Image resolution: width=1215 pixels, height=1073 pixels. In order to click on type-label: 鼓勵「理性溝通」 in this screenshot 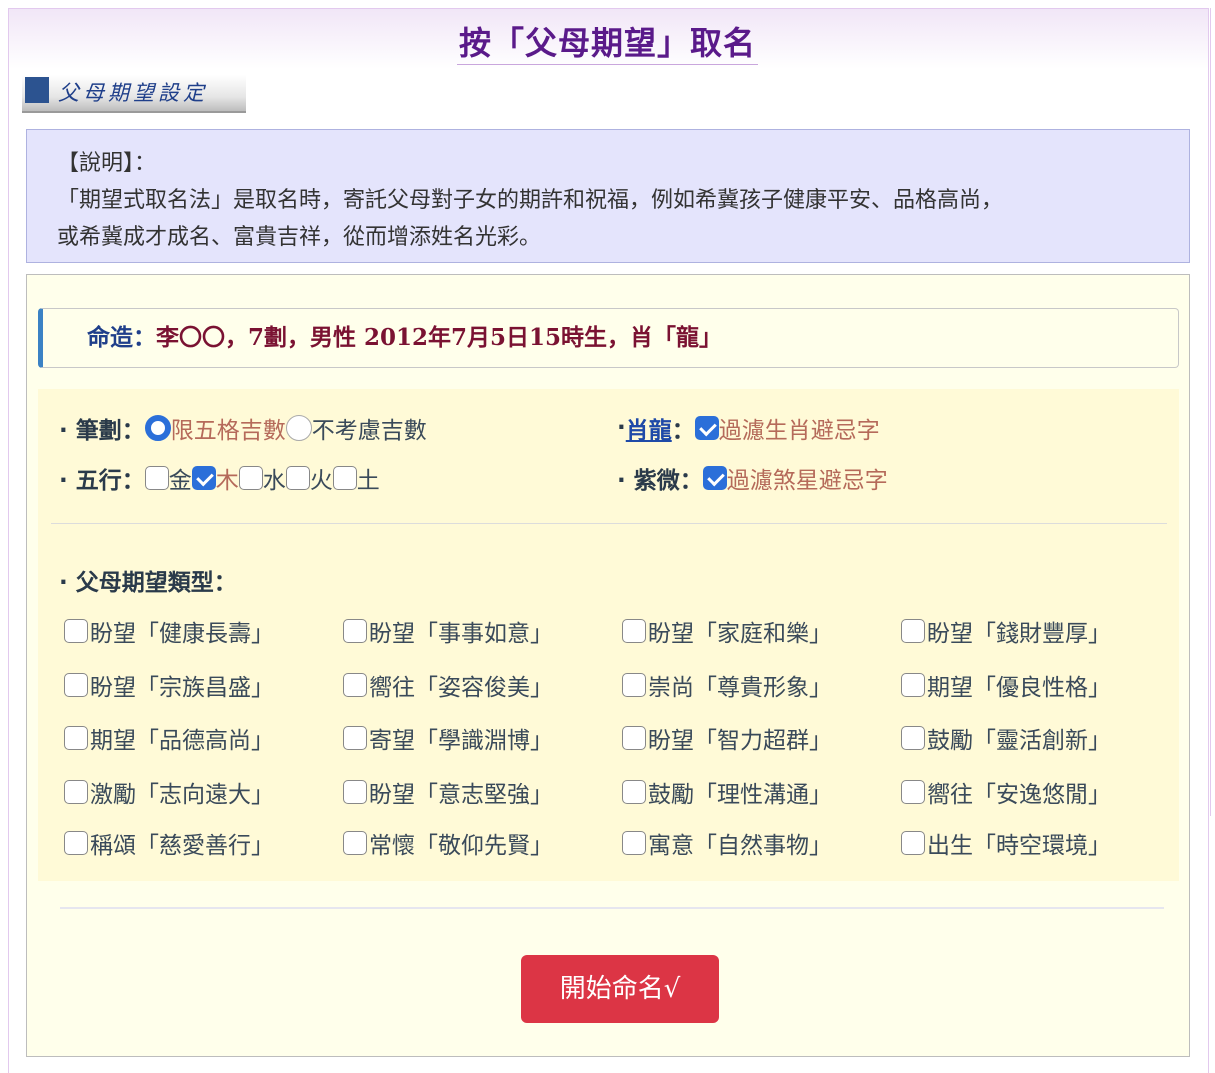, I will do `click(740, 792)`.